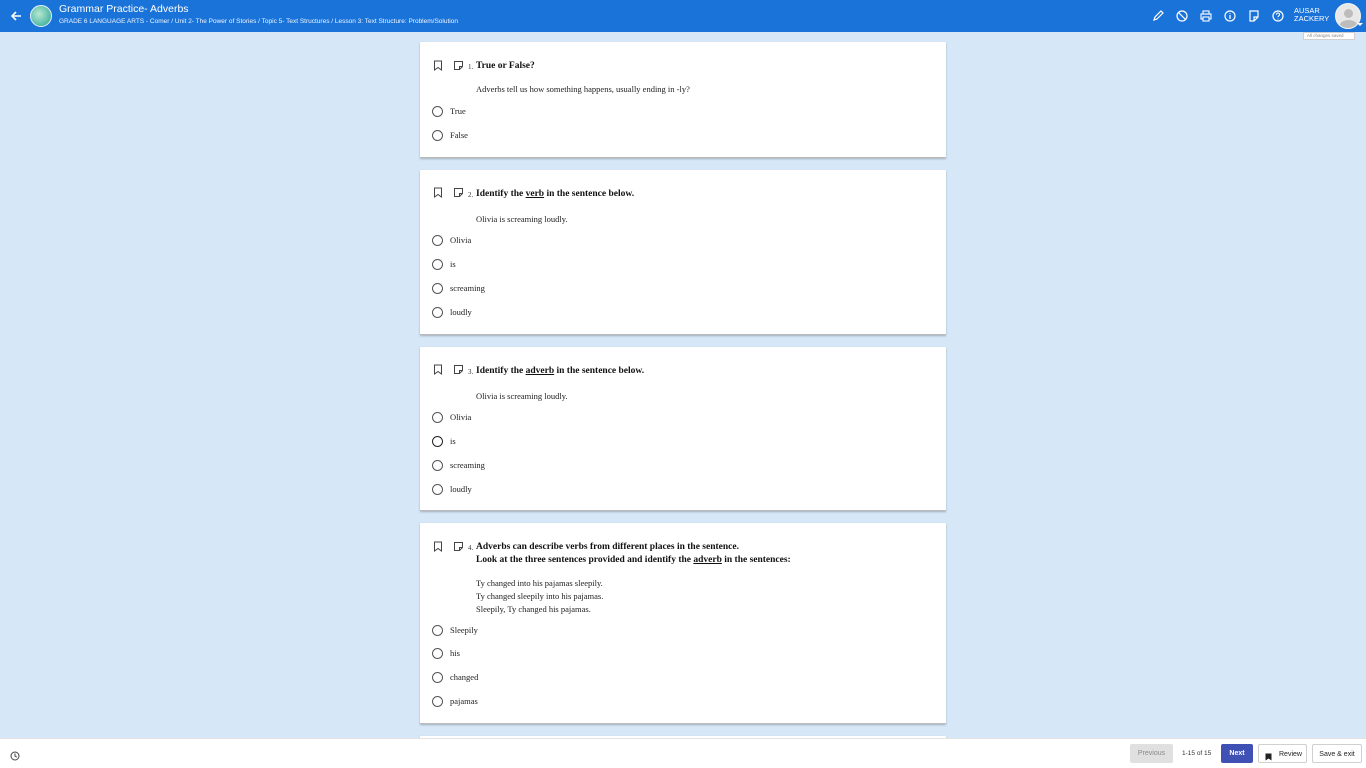 This screenshot has width=1366, height=768. What do you see at coordinates (1151, 753) in the screenshot?
I see `previous-button: Previous` at bounding box center [1151, 753].